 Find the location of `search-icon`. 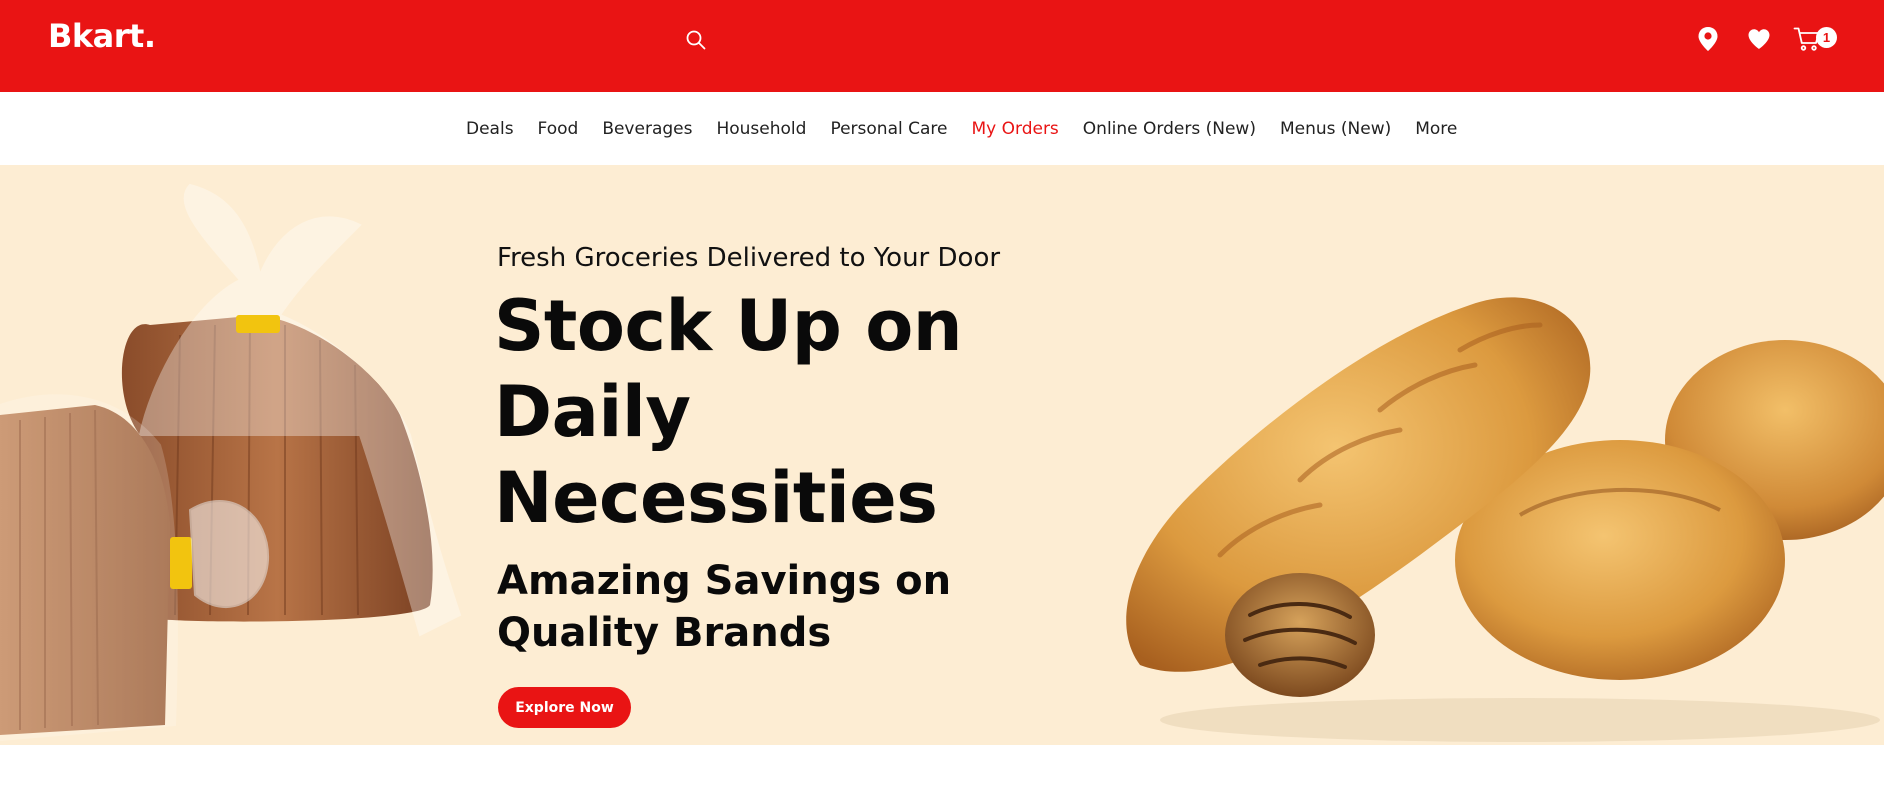

search-icon is located at coordinates (696, 40).